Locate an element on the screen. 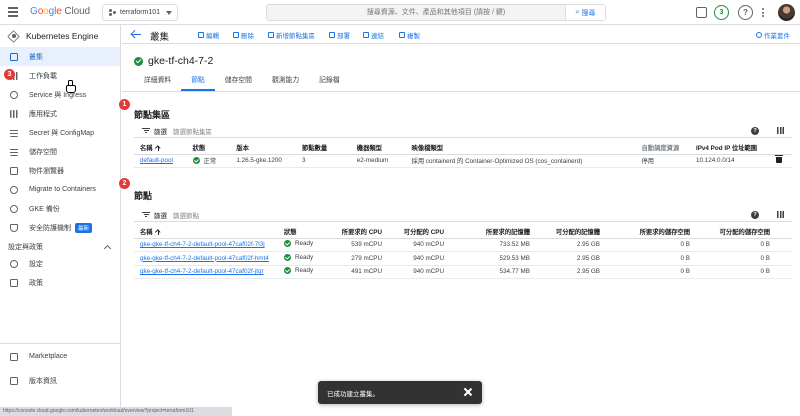  sidebar-item-secrets: Secret 與 ConfigMap is located at coordinates (60, 132).